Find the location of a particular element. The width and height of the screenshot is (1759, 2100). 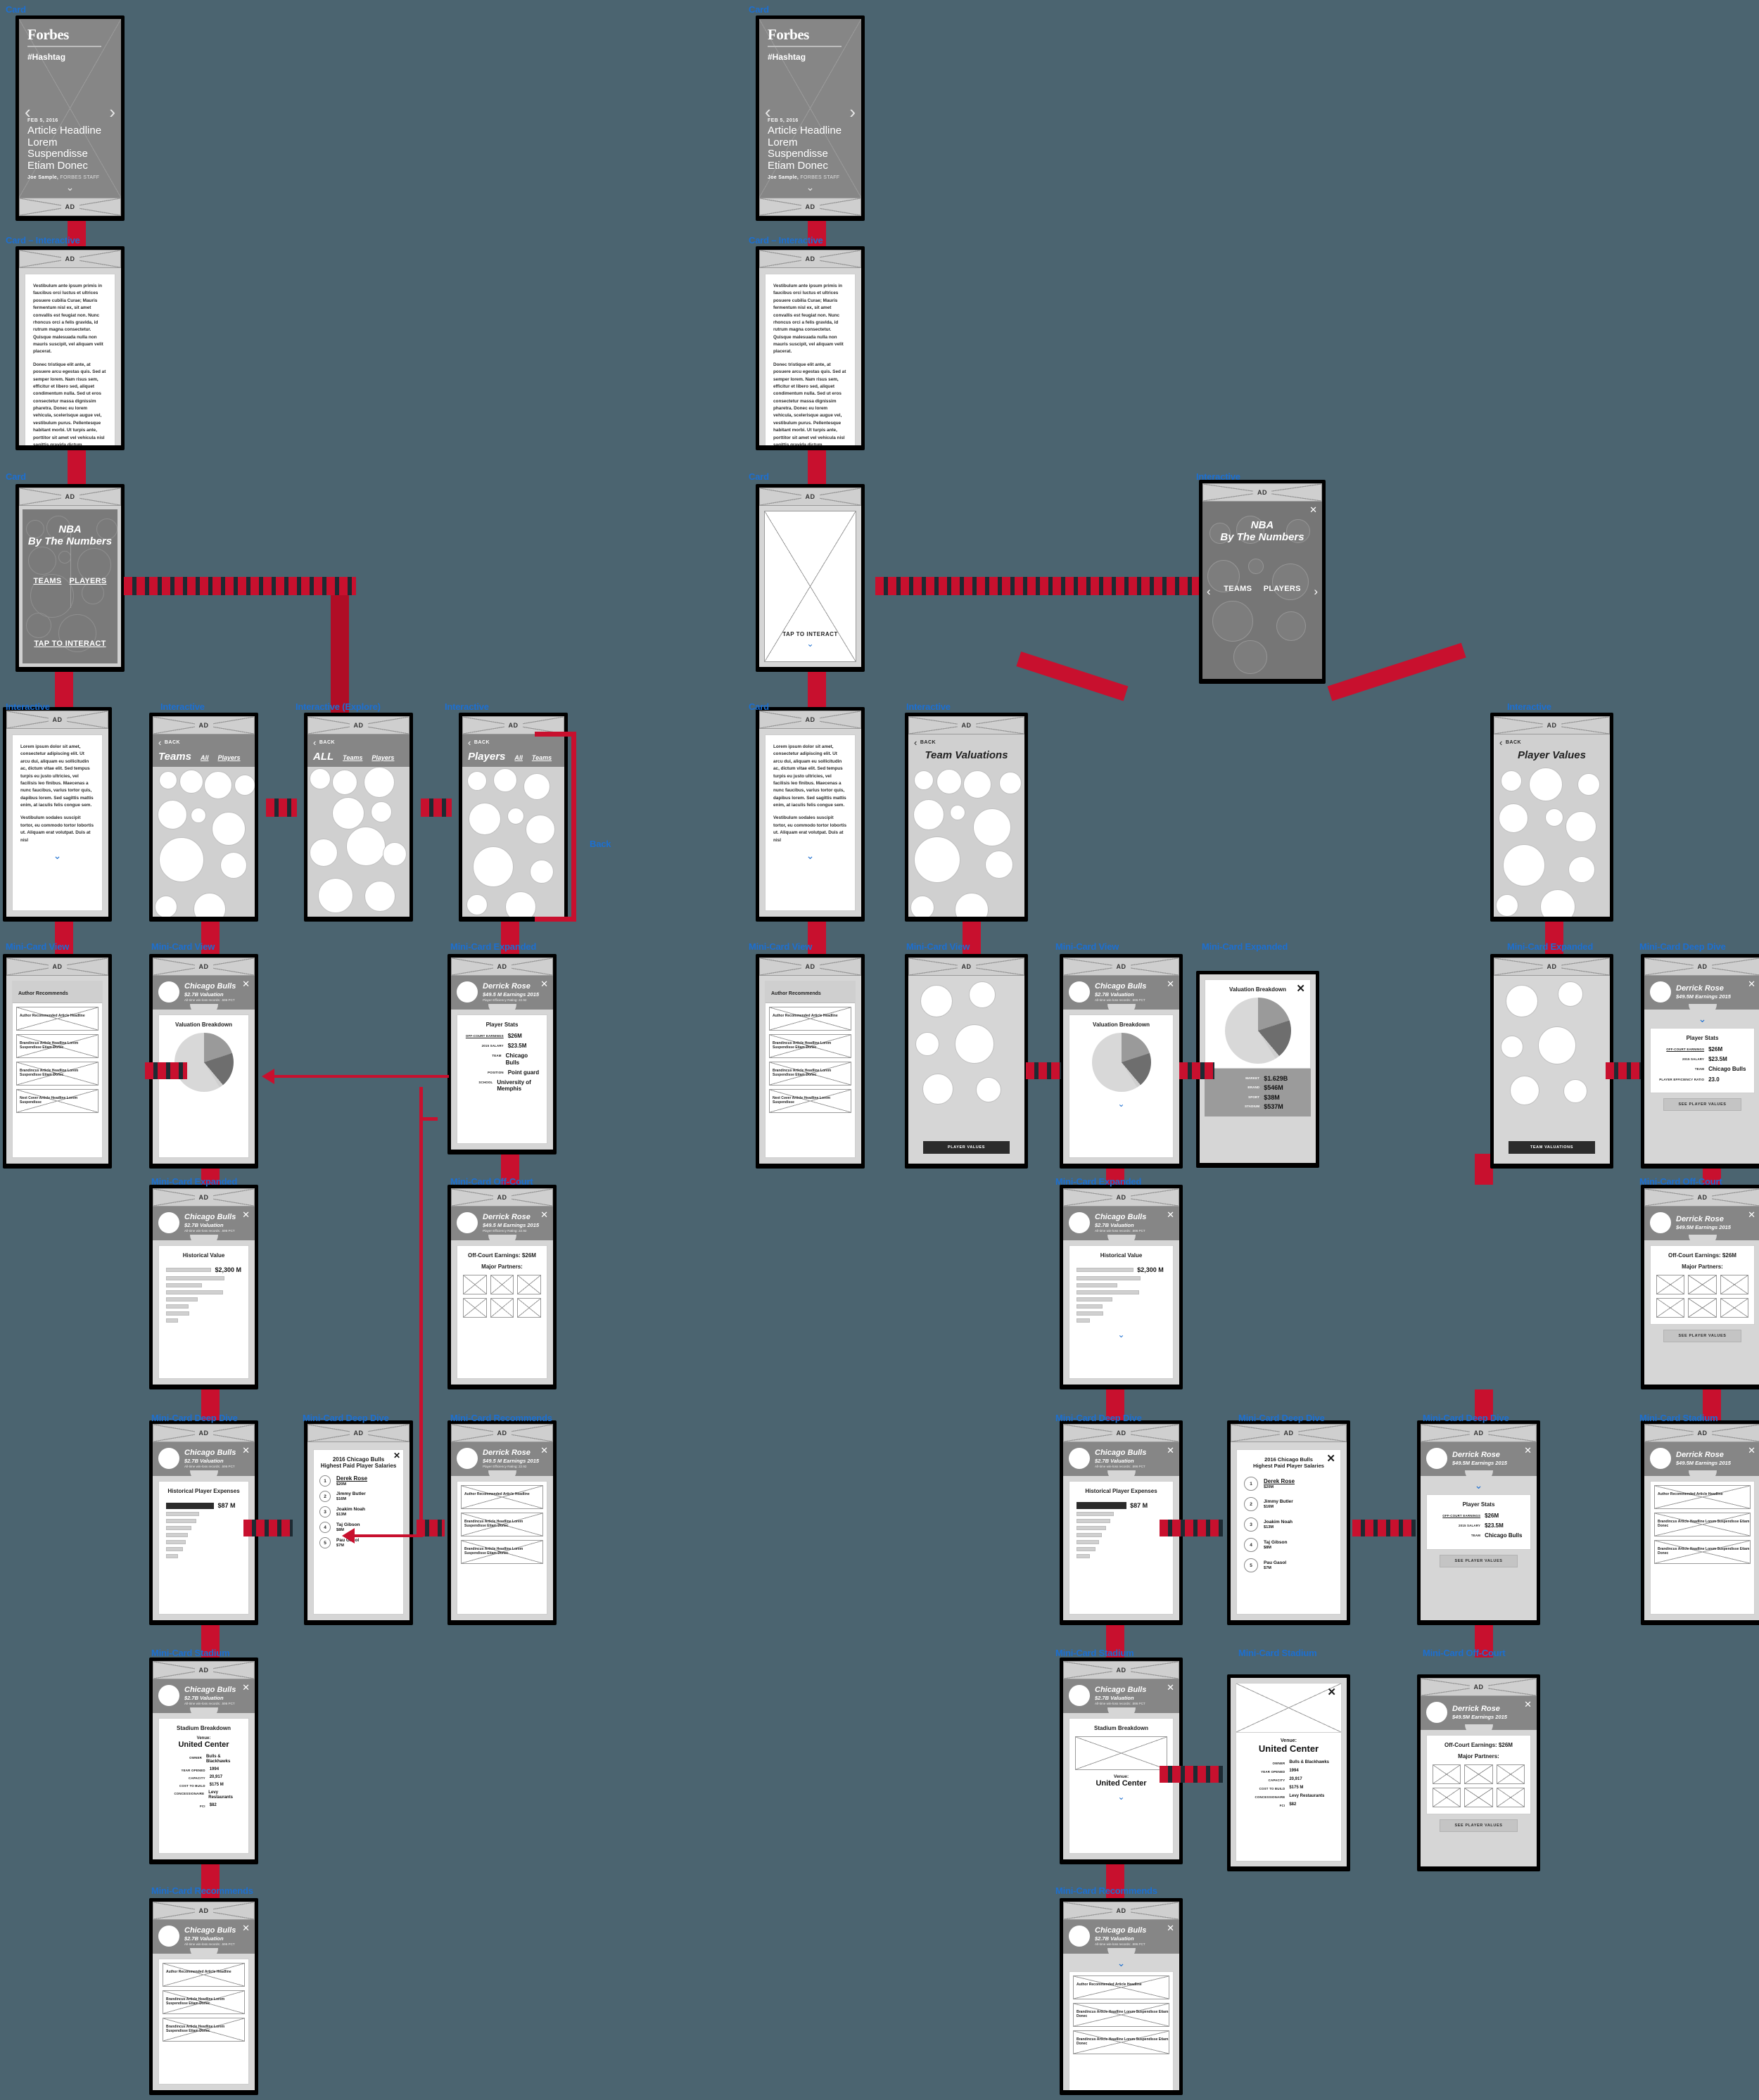

historical-value-bar-chart: $2,300 M is located at coordinates (204, 1296).